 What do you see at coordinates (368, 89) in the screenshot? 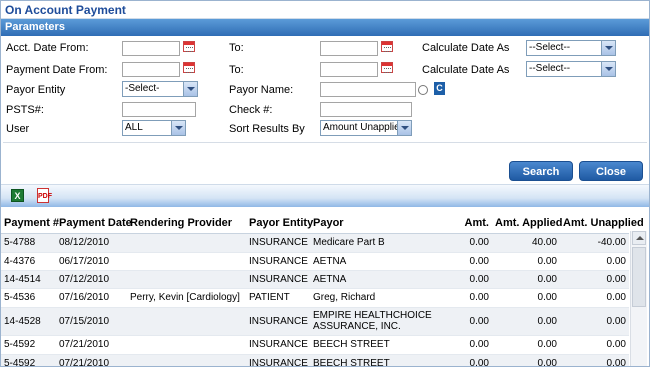
I see `payor-name-input` at bounding box center [368, 89].